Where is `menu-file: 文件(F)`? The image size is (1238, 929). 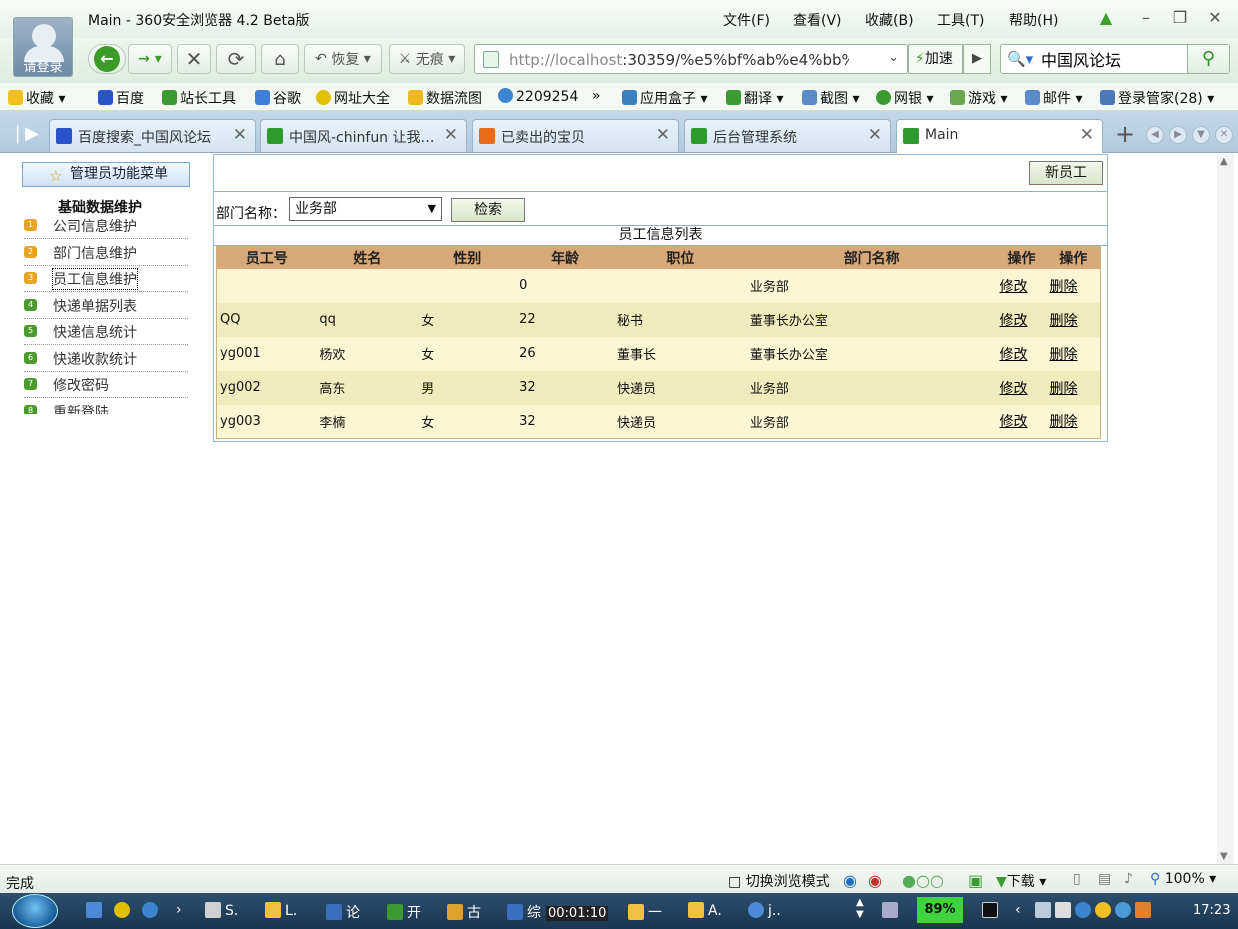 menu-file: 文件(F) is located at coordinates (746, 20).